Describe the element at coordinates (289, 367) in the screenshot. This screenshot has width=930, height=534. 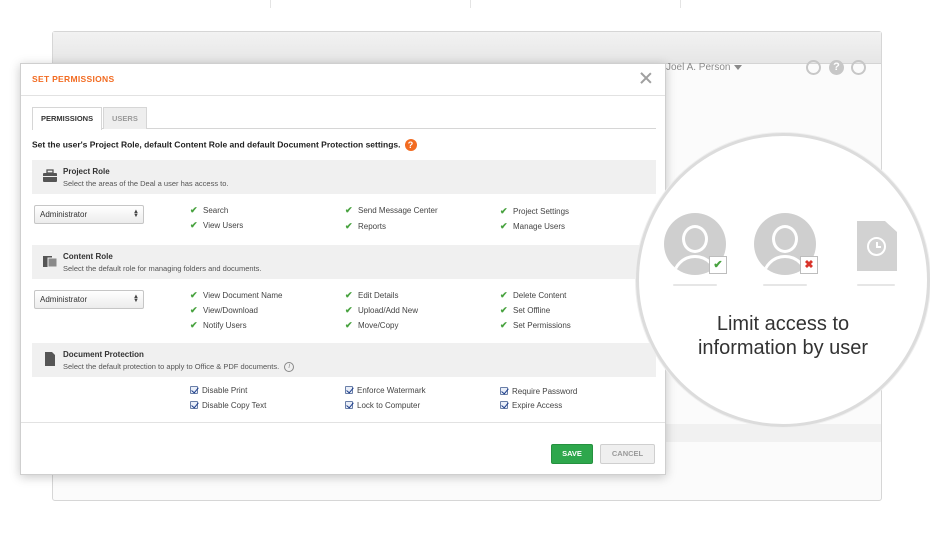
I see `info-icon: i` at that location.